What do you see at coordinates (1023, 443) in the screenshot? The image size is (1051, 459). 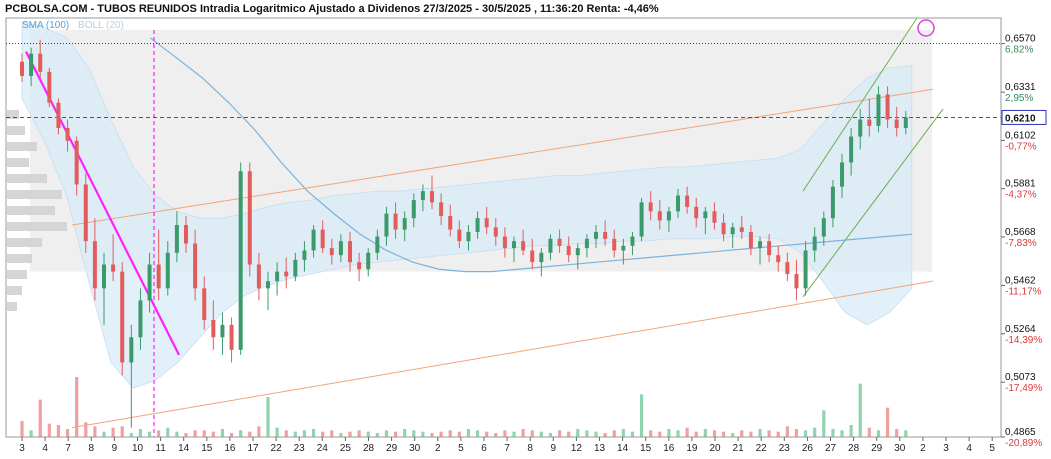 I see `price-tick-pct: -20,89%` at bounding box center [1023, 443].